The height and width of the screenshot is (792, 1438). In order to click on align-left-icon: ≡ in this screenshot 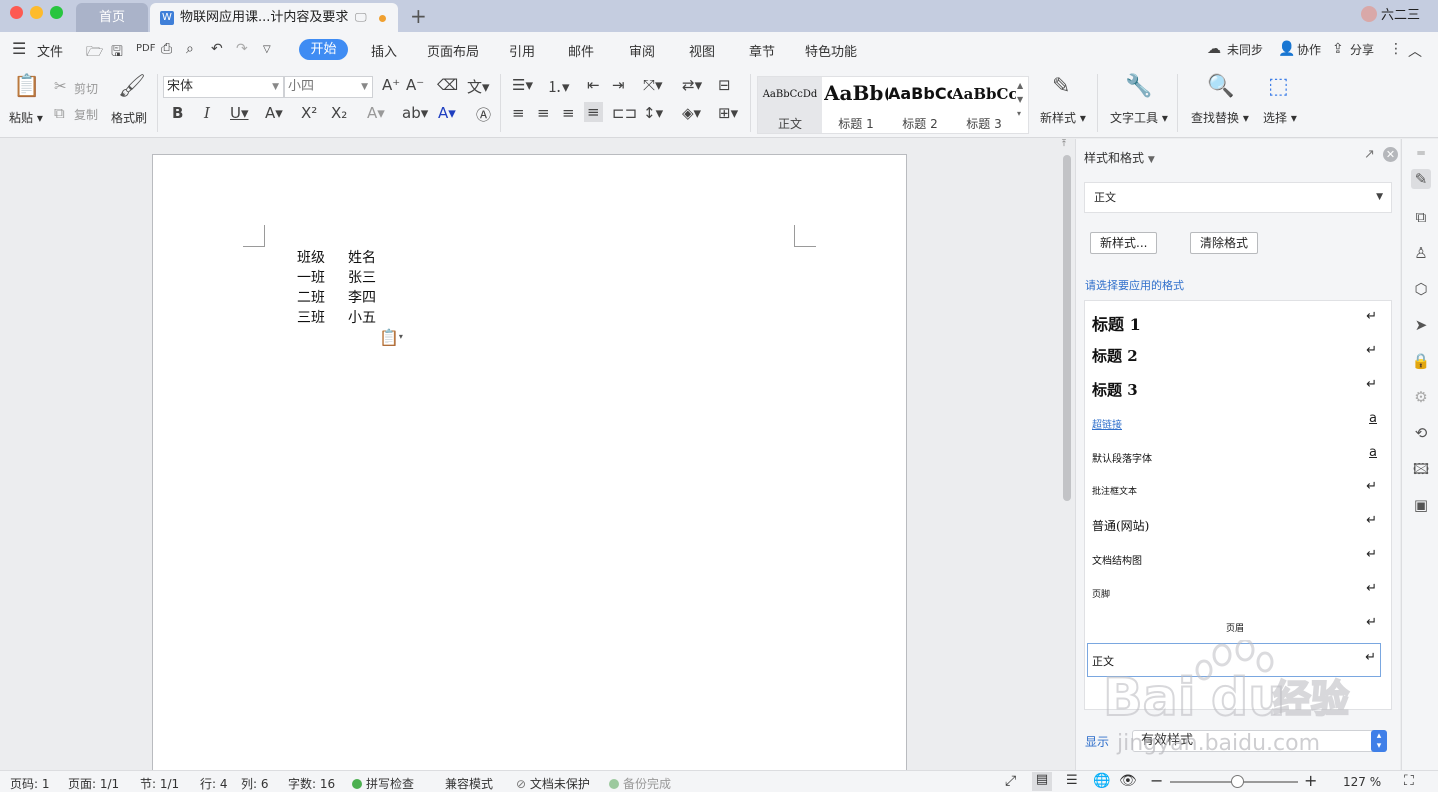, I will do `click(518, 113)`.